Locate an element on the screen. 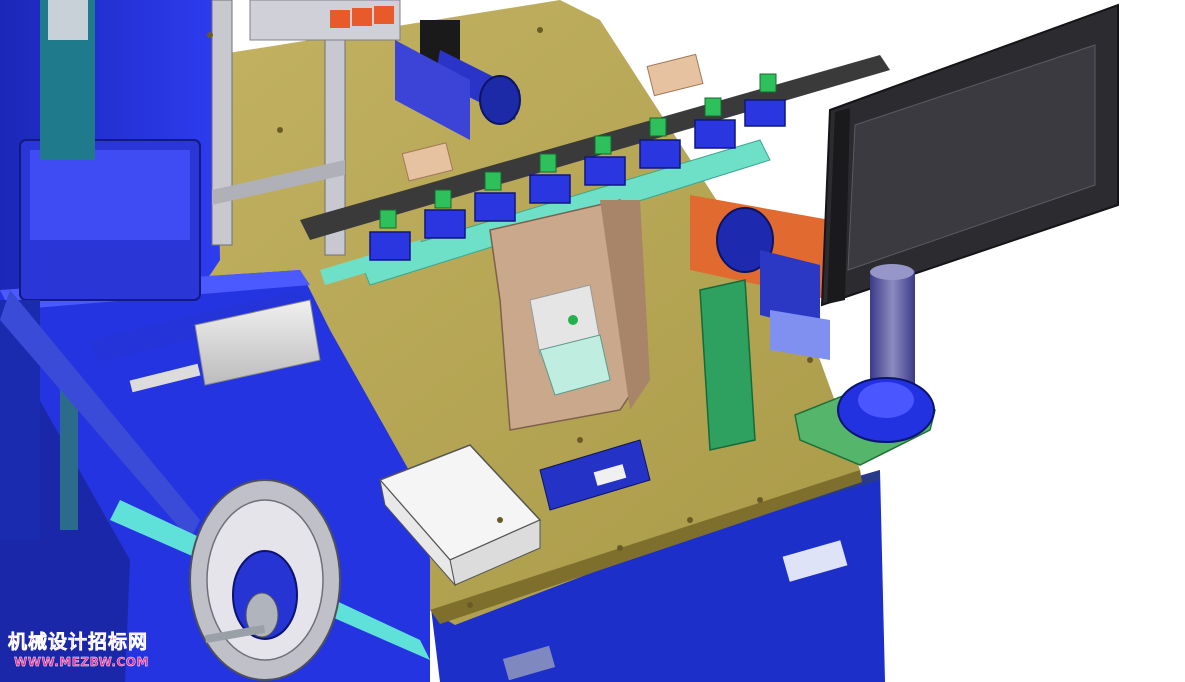  watermark-site-name: 机械设计招标网 is located at coordinates (78, 641).